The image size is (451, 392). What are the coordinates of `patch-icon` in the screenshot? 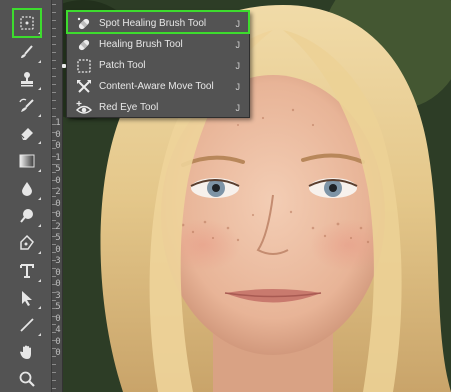 It's located at (84, 66).